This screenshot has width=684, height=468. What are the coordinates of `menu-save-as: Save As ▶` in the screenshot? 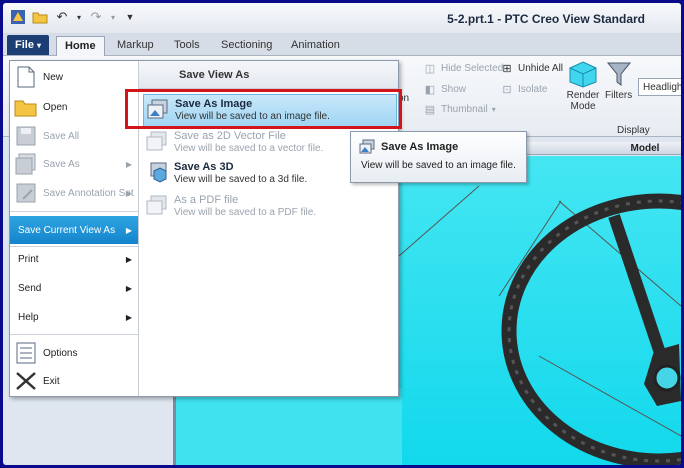 It's located at (74, 164).